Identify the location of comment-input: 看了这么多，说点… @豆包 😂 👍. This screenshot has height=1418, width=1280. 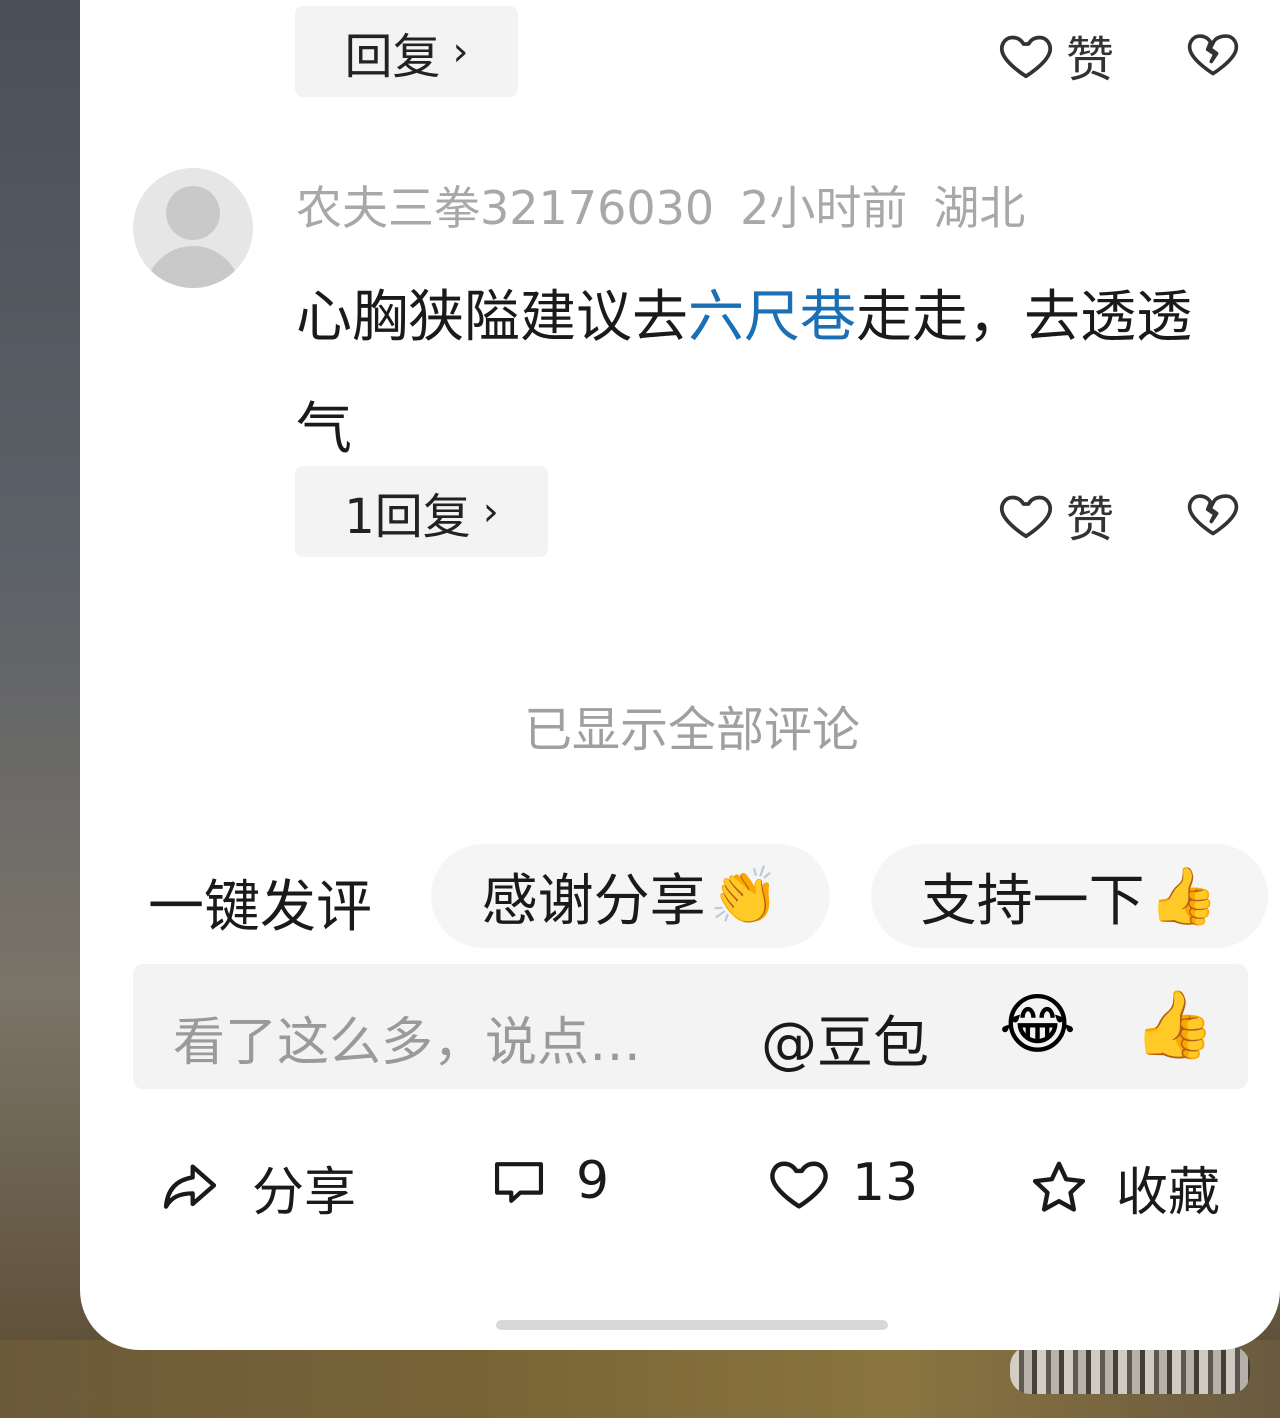
(690, 1026).